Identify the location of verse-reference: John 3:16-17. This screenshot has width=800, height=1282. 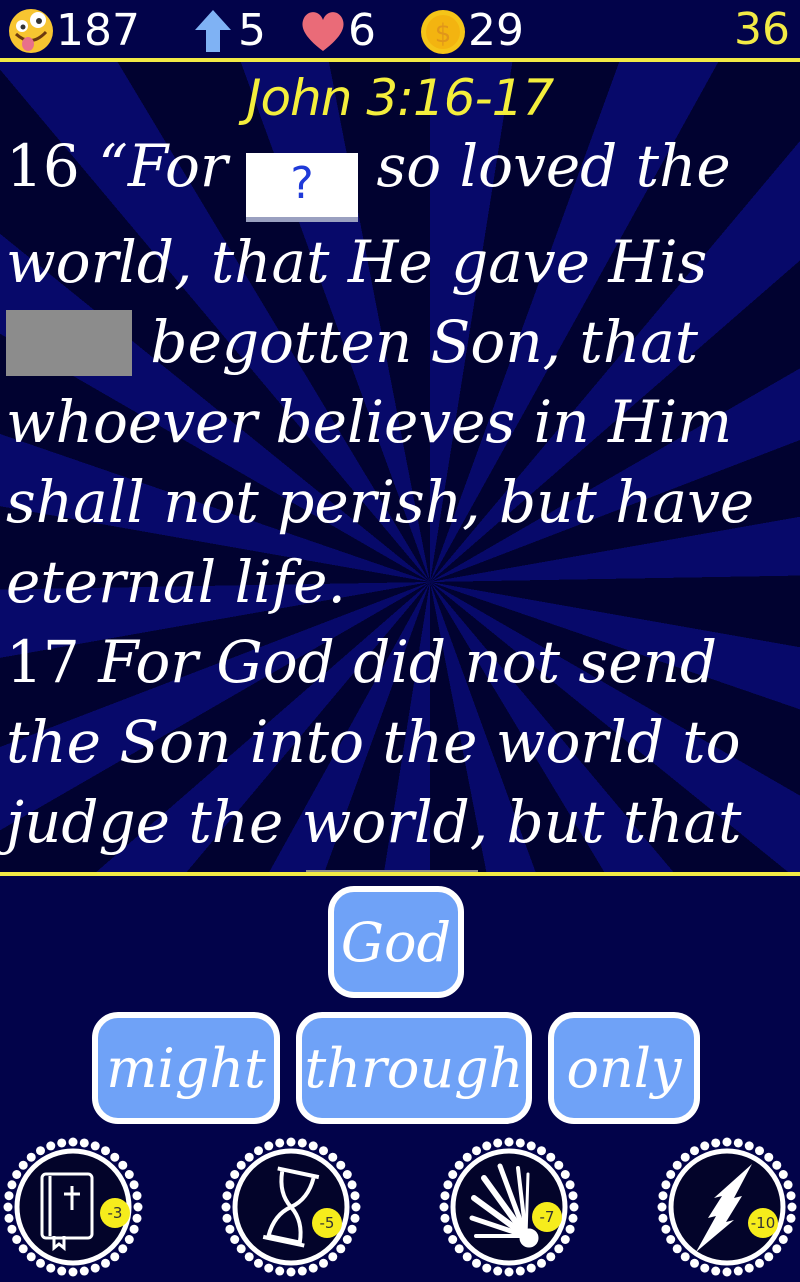
(400, 98).